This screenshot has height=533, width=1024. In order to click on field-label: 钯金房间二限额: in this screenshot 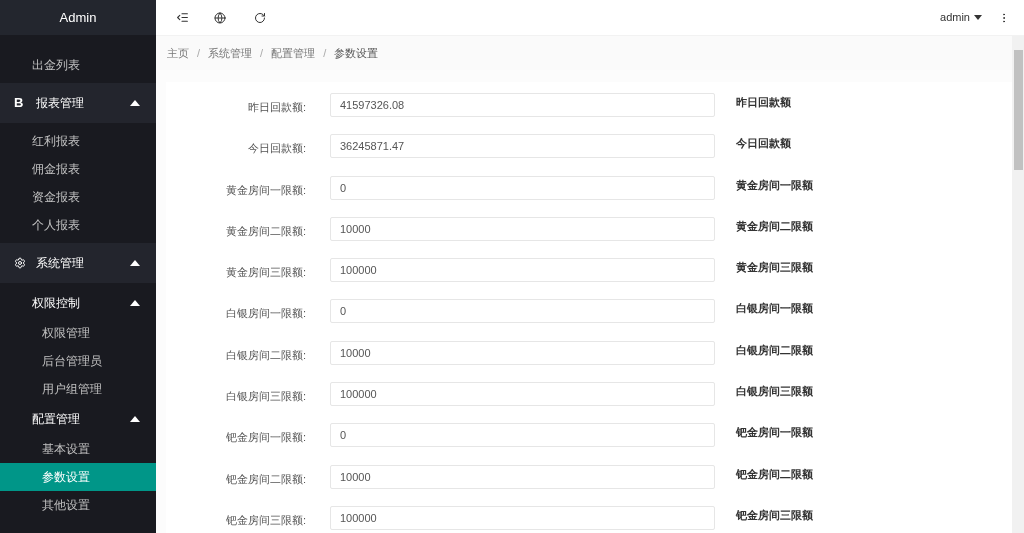, I will do `click(265, 479)`.